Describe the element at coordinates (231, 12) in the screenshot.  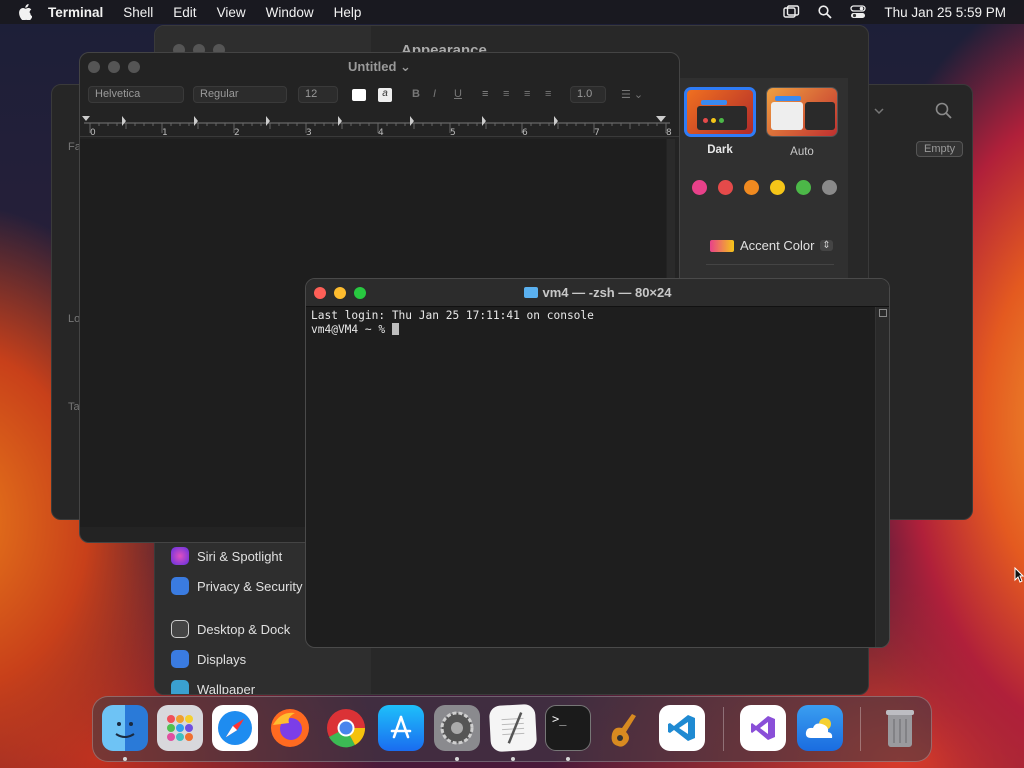
I see `menu-view: View` at that location.